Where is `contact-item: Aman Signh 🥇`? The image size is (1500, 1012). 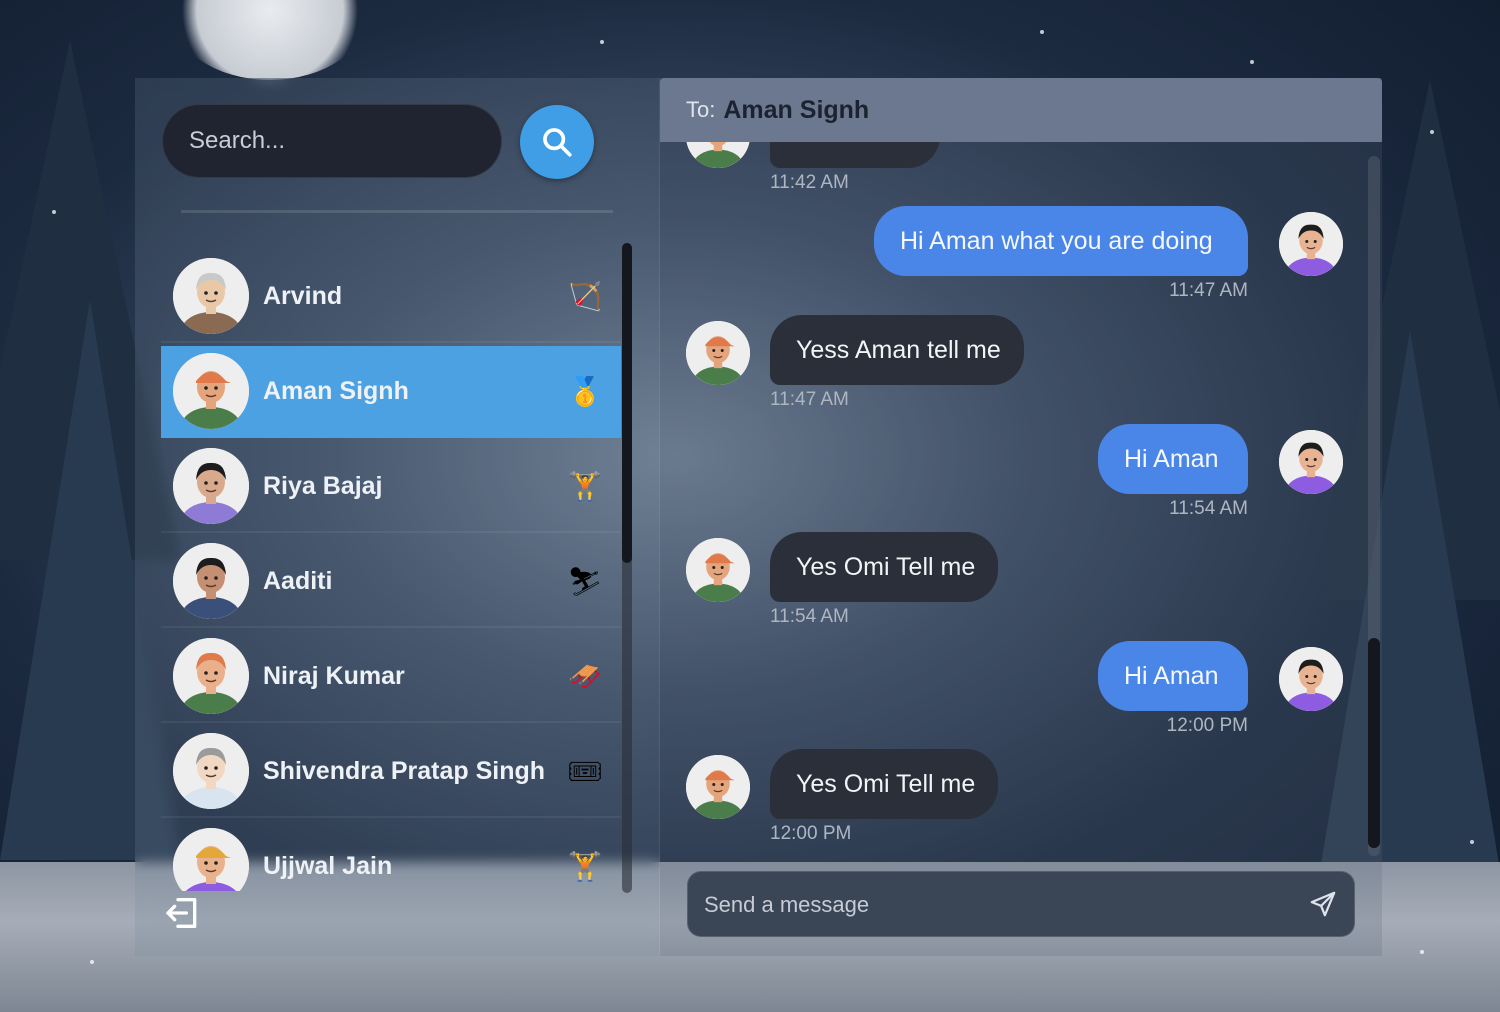 contact-item: Aman Signh 🥇 is located at coordinates (391, 392).